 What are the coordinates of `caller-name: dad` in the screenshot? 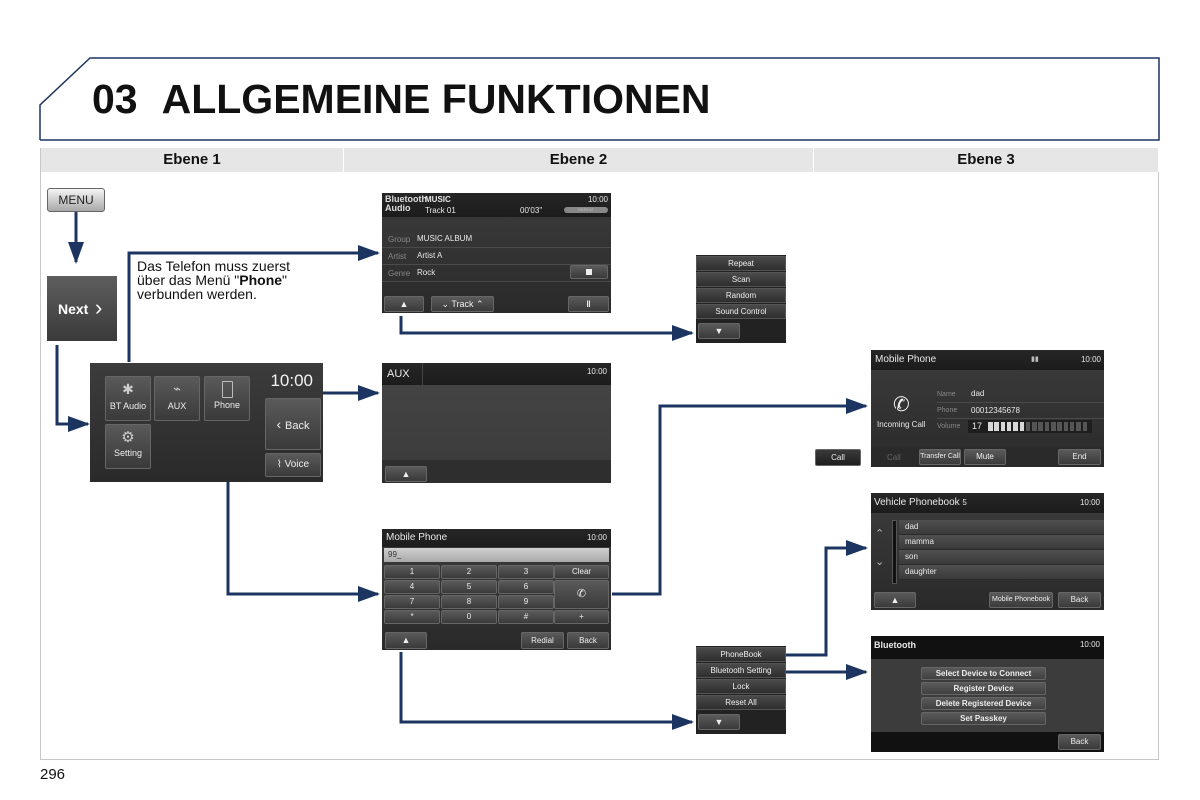 It's located at (978, 393).